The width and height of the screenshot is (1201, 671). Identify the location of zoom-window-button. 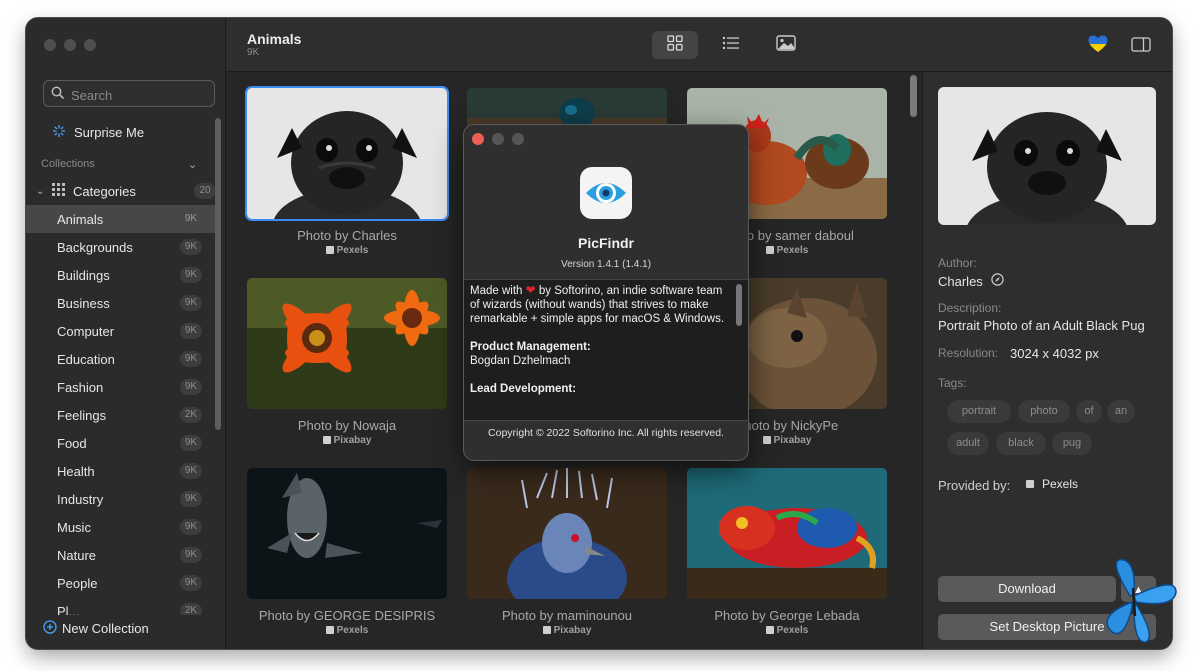
(90, 45).